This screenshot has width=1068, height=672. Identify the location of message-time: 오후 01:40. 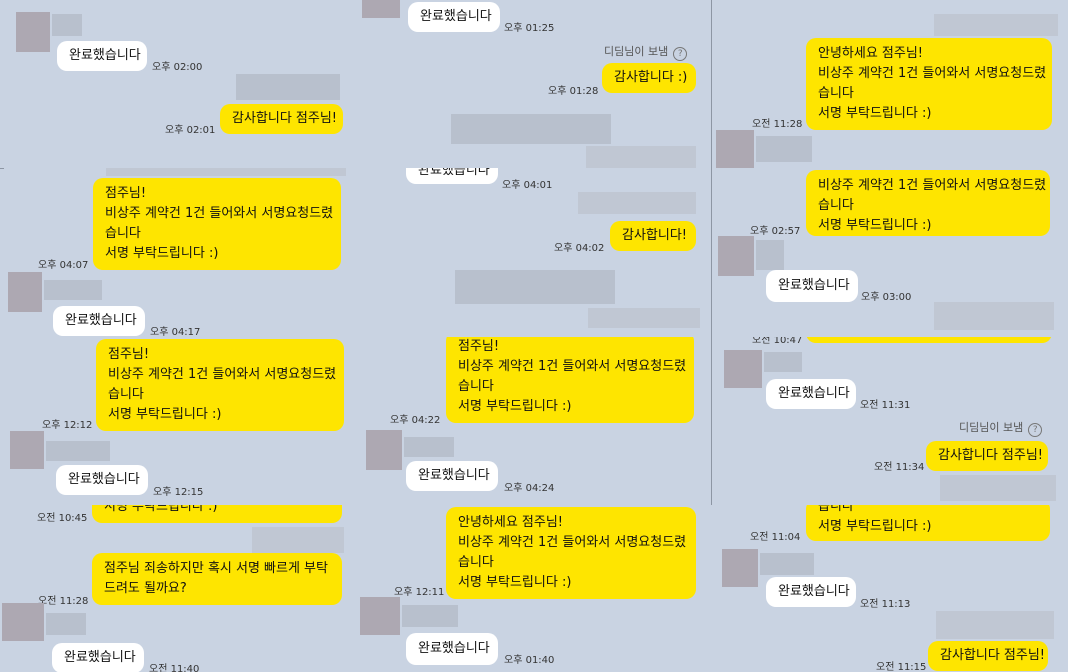
(529, 660).